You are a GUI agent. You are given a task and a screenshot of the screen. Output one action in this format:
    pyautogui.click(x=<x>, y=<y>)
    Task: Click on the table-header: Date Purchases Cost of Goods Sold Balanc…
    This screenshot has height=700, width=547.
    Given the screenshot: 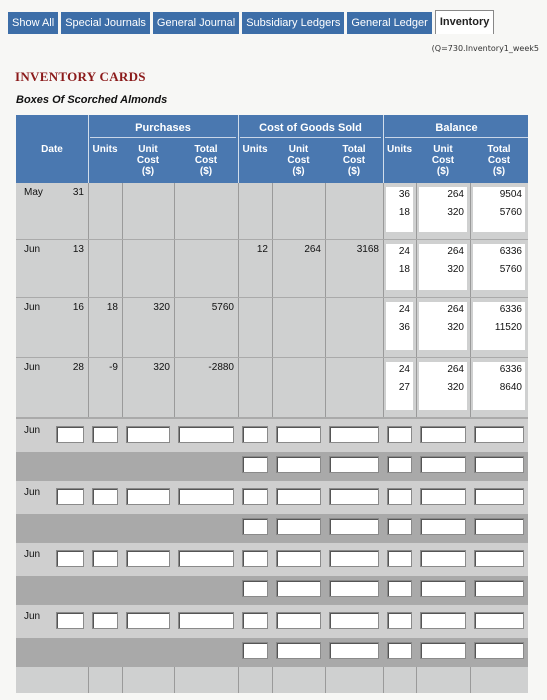 What is the action you would take?
    pyautogui.click(x=272, y=149)
    